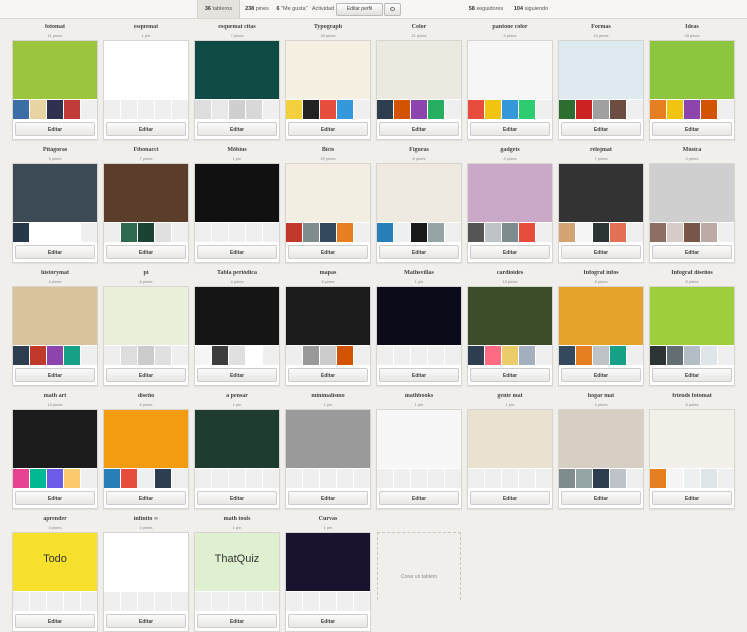 Image resolution: width=747 pixels, height=632 pixels. I want to click on board-title: math art, so click(55, 396).